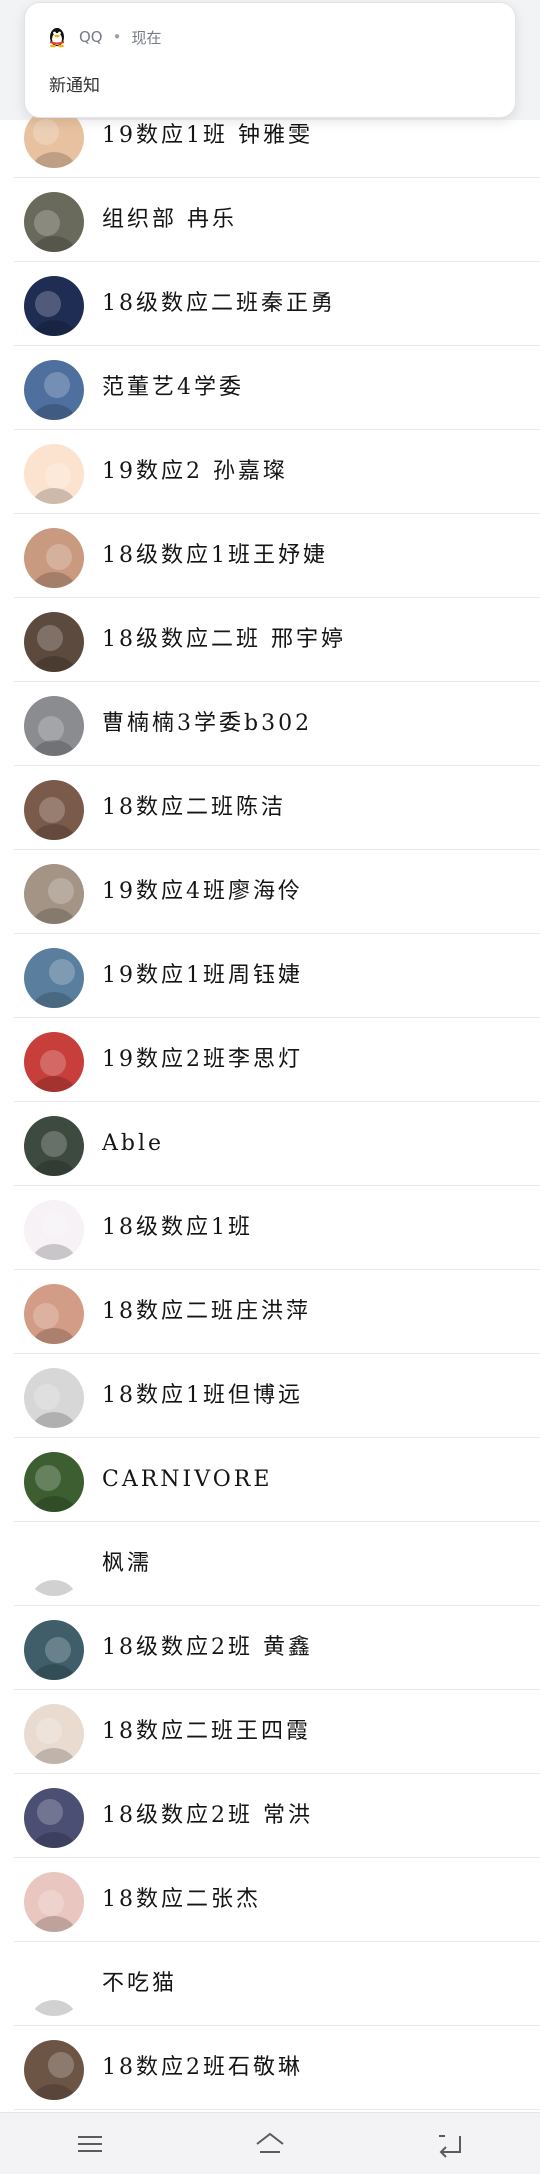 The image size is (540, 2174). I want to click on girl-face-photo, so click(54, 1314).